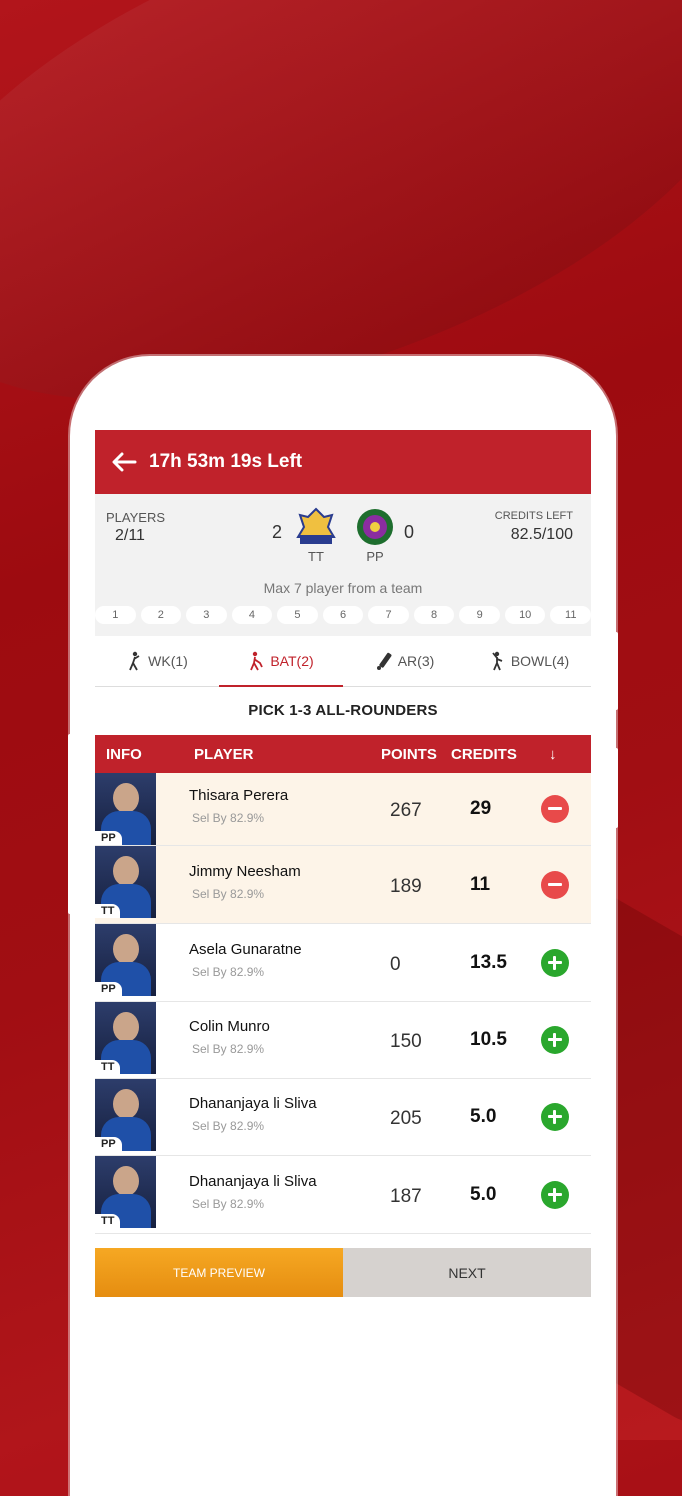 This screenshot has height=1496, width=682. I want to click on player-row: TT Colin Munro Sel By 82.9% 150 10.5, so click(343, 1040).